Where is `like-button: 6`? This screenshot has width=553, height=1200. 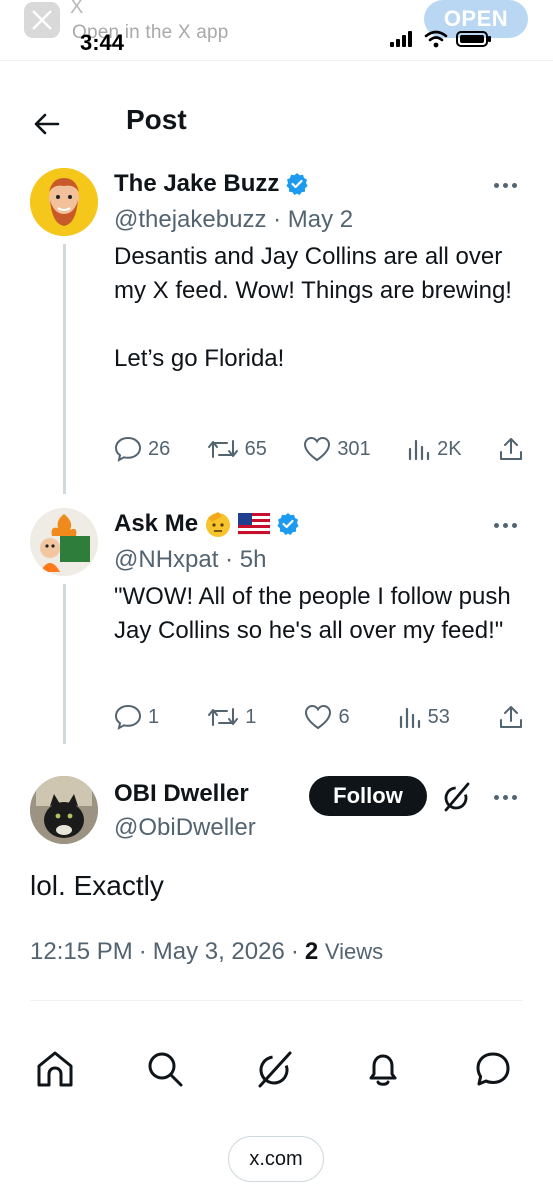
like-button: 6 is located at coordinates (327, 717).